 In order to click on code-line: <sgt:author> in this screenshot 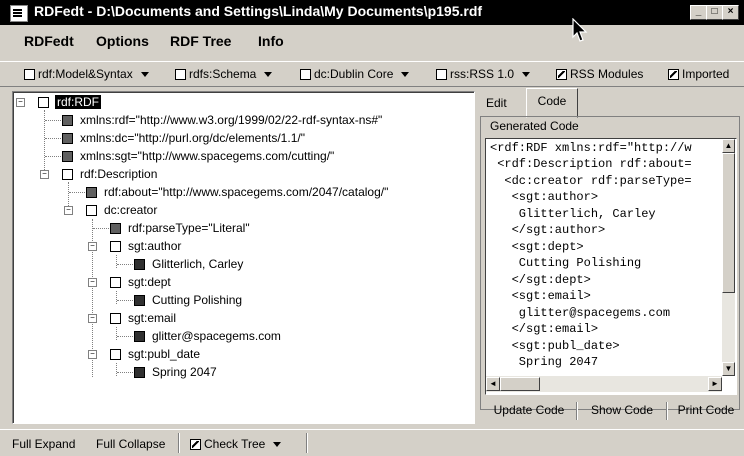, I will do `click(544, 197)`.